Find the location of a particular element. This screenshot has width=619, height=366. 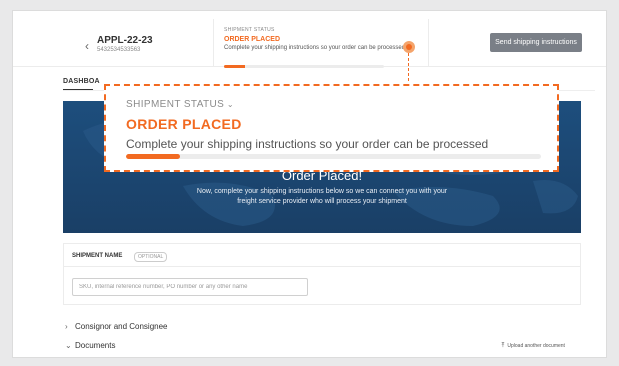

card-divider is located at coordinates (322, 266).